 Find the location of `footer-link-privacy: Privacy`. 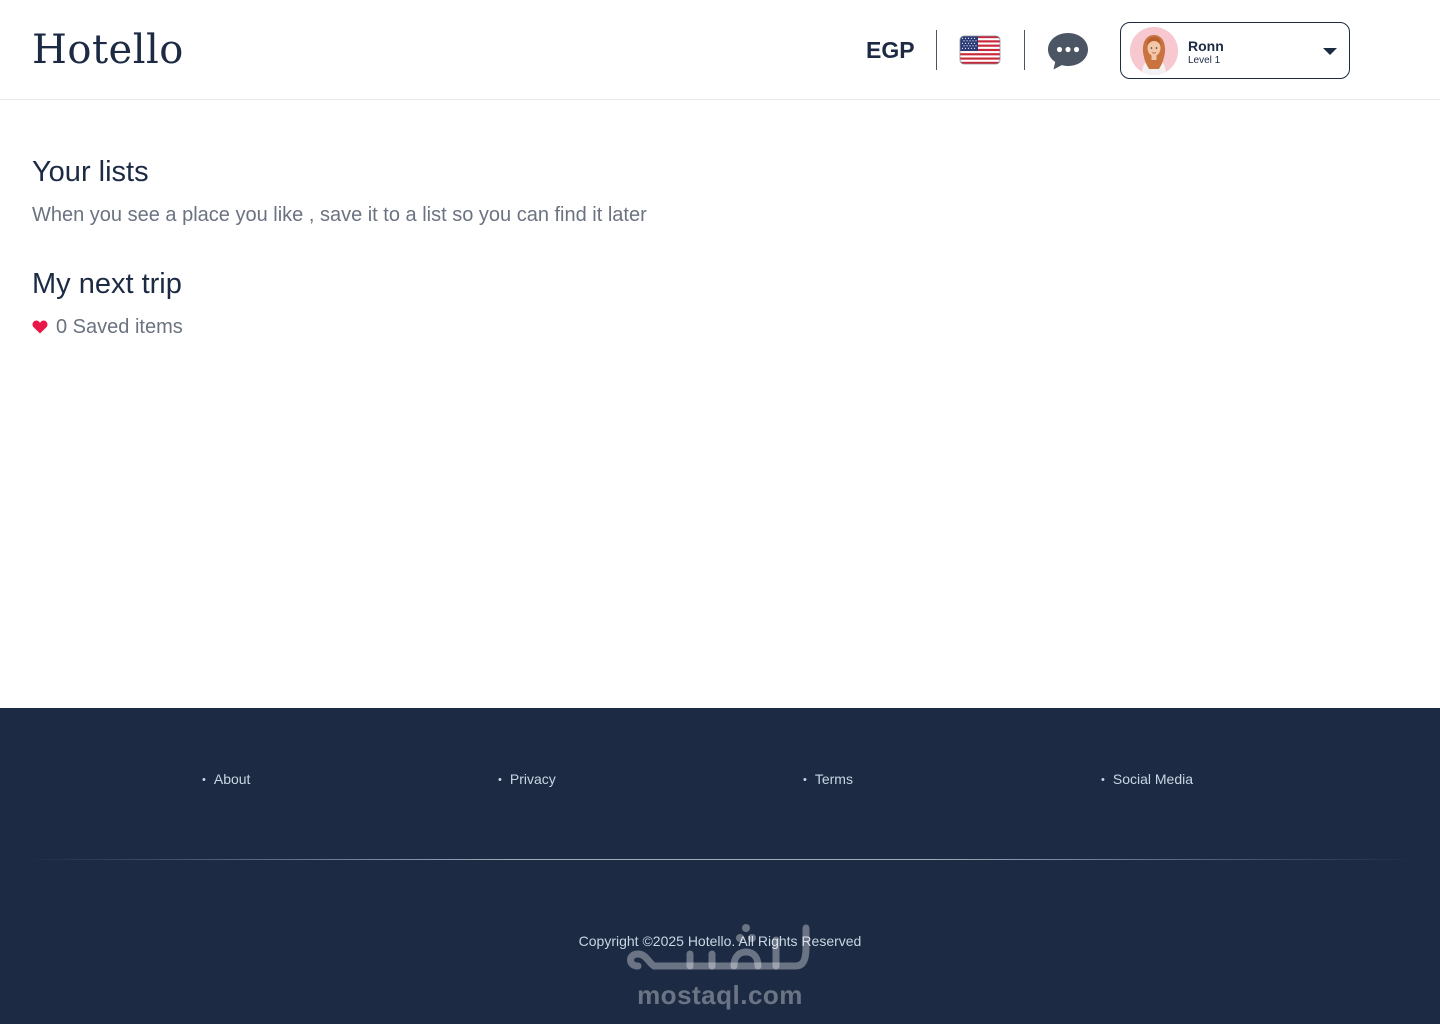

footer-link-privacy: Privacy is located at coordinates (527, 780).